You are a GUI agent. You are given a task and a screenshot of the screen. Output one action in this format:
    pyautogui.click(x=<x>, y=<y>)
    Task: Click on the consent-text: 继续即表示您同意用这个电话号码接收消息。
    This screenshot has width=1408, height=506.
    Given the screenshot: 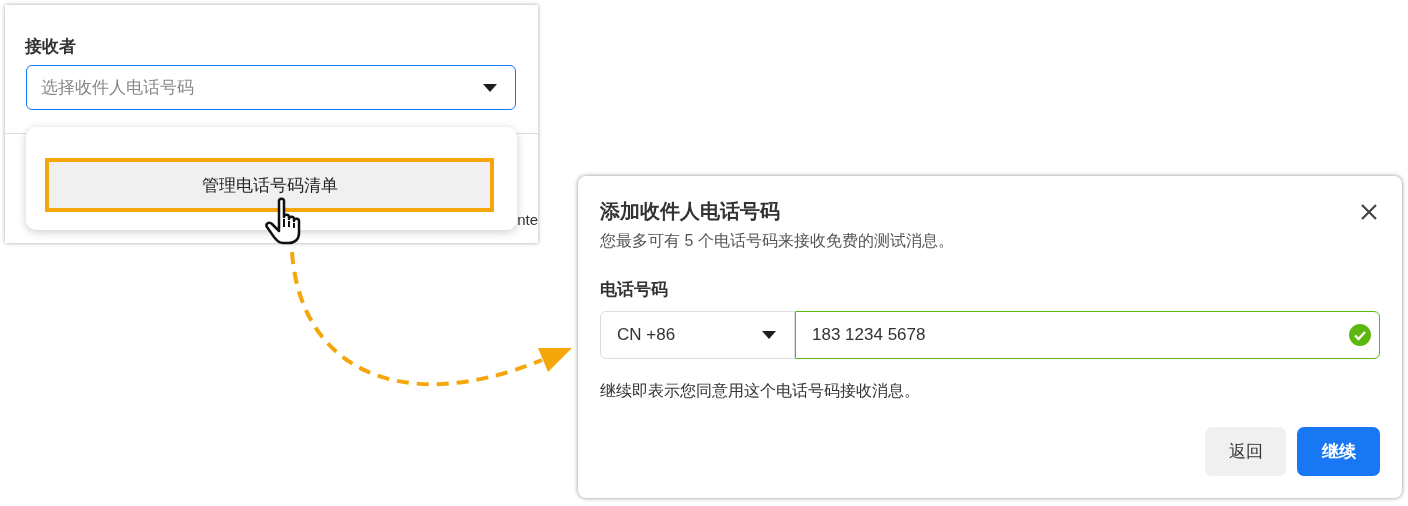 What is the action you would take?
    pyautogui.click(x=760, y=391)
    